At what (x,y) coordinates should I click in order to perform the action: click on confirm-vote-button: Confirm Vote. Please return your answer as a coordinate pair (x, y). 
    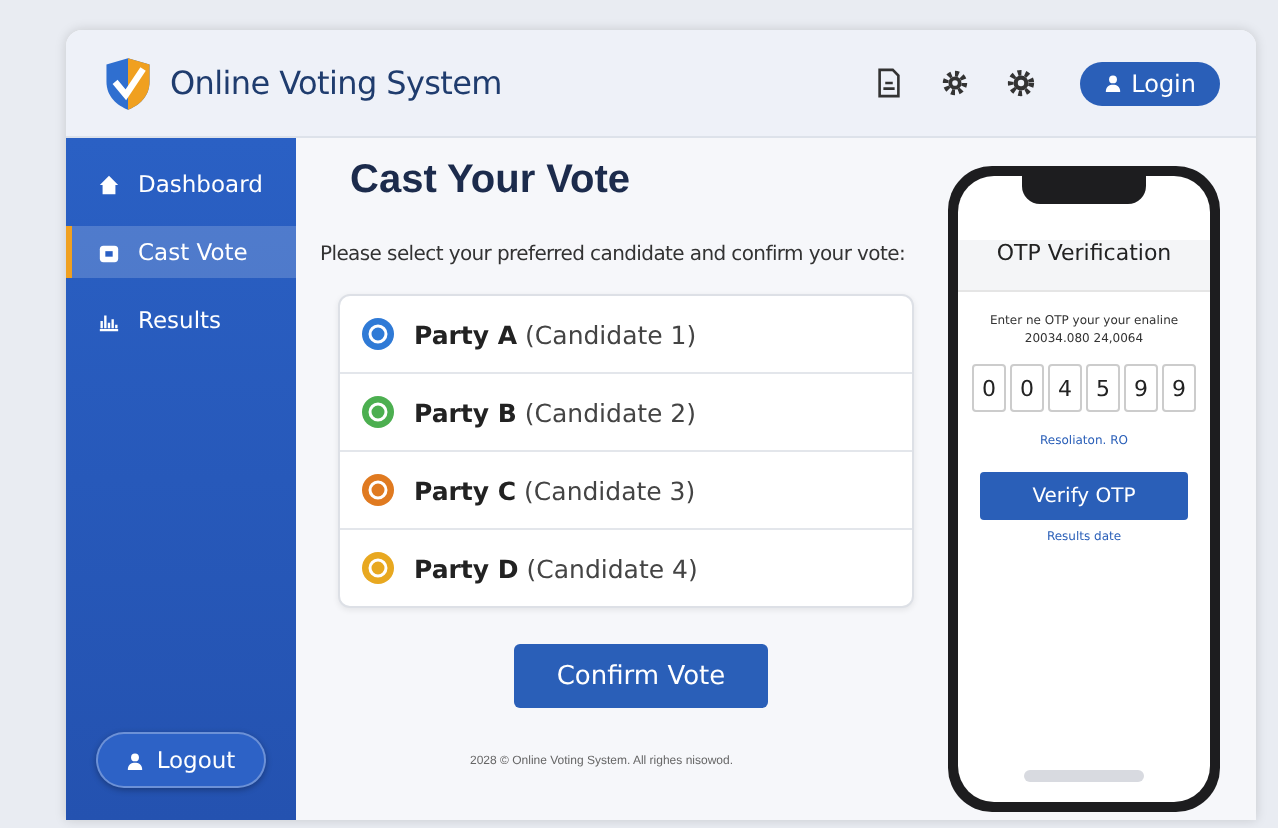
    Looking at the image, I should click on (641, 676).